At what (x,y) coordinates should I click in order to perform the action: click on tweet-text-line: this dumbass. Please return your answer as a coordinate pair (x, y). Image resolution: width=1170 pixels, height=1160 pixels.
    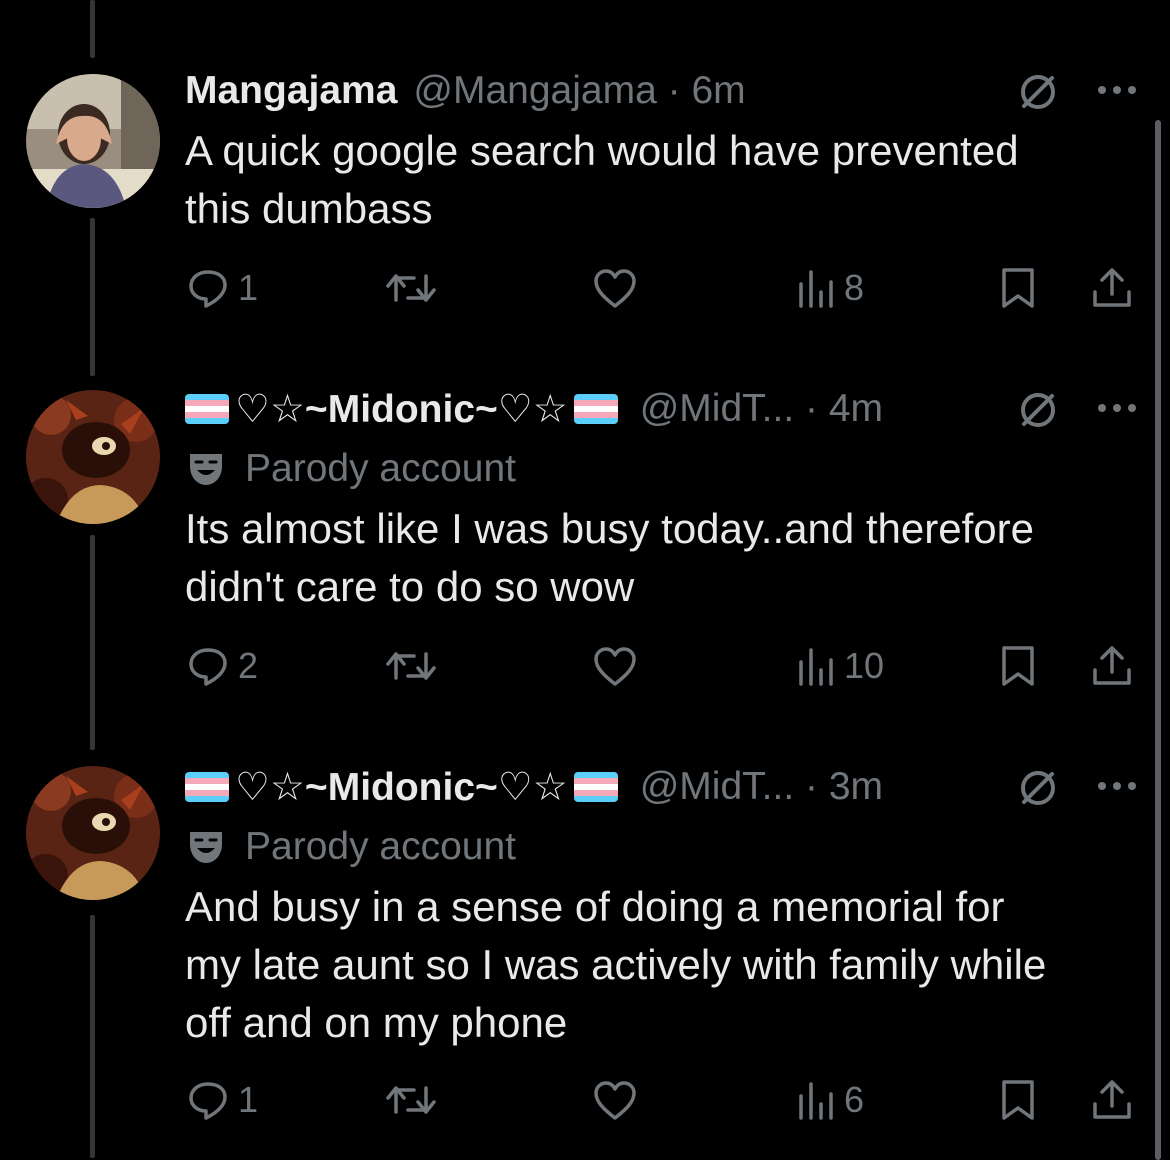
    Looking at the image, I should click on (309, 208).